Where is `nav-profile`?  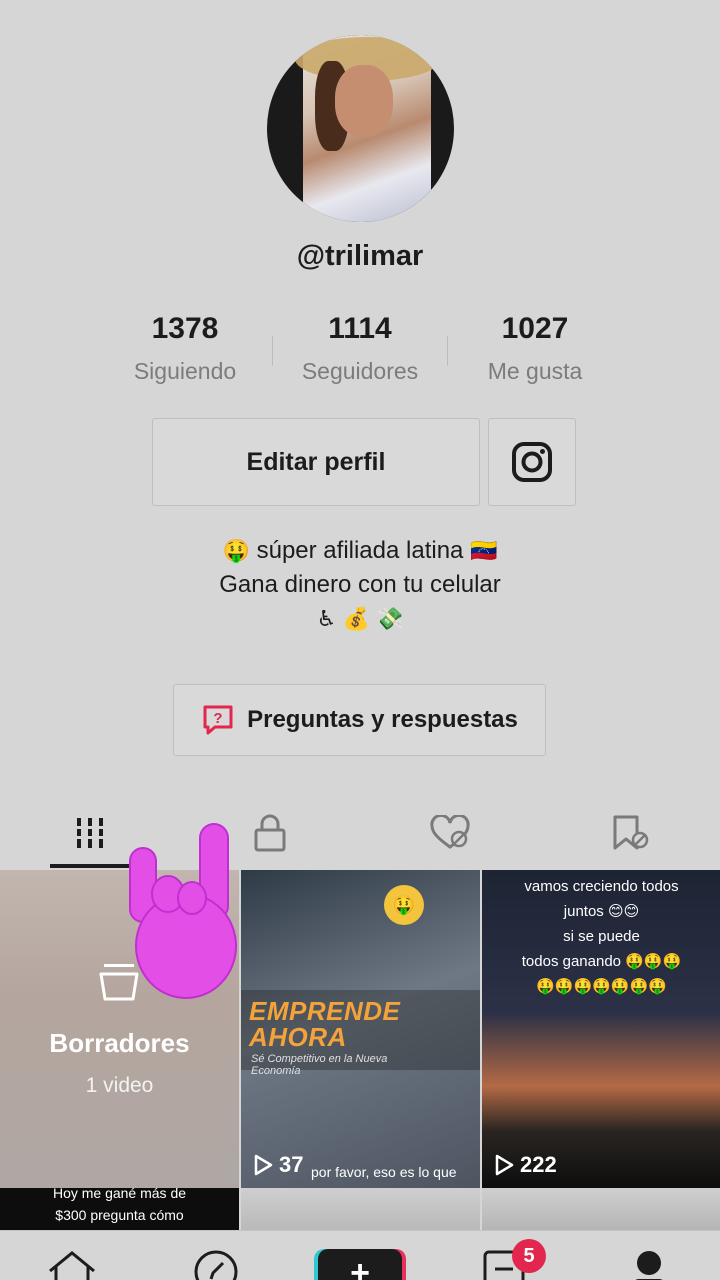 nav-profile is located at coordinates (649, 1264).